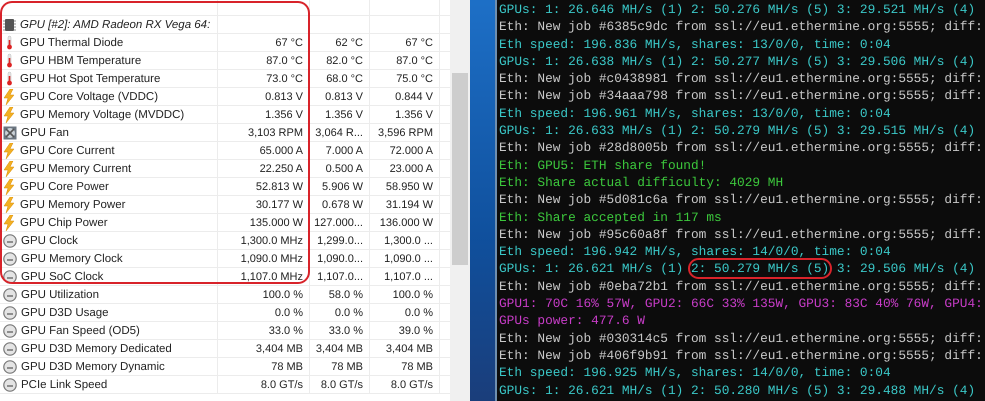 The width and height of the screenshot is (985, 401). I want to click on current-value: 73.0 °C, so click(284, 78).